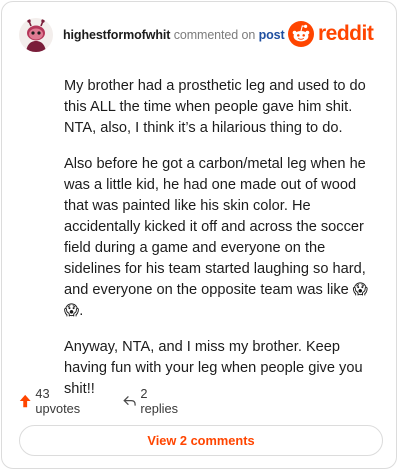 The height and width of the screenshot is (472, 400). Describe the element at coordinates (301, 34) in the screenshot. I see `reddit-logo-icon` at that location.